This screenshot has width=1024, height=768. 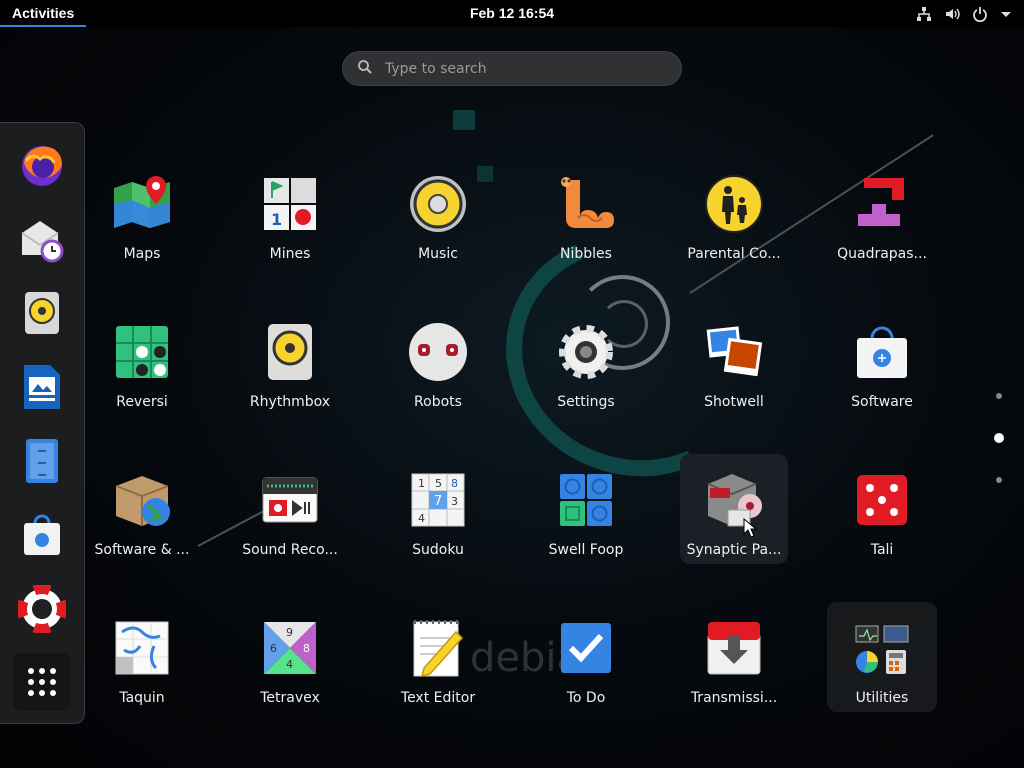 I want to click on app-rhythmbox: Rhythmbox, so click(x=290, y=361).